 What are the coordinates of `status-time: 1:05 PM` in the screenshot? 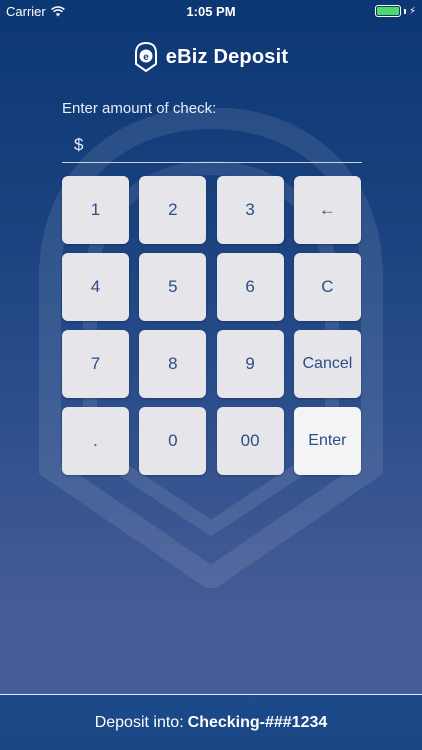 It's located at (211, 11).